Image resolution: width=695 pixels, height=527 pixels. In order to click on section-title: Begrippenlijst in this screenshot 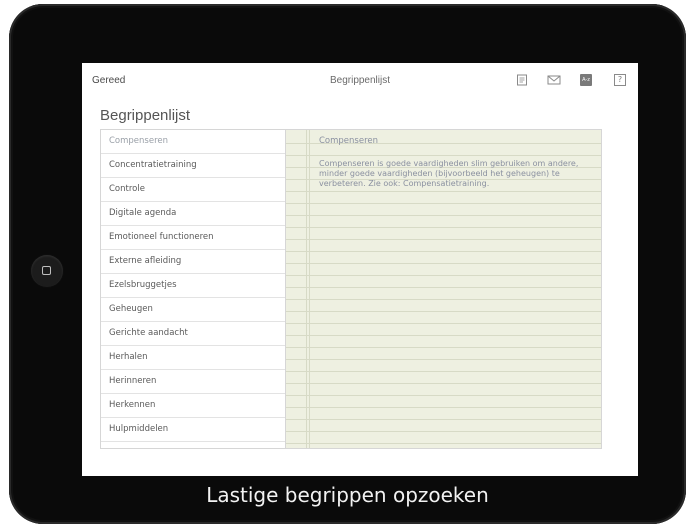, I will do `click(145, 115)`.